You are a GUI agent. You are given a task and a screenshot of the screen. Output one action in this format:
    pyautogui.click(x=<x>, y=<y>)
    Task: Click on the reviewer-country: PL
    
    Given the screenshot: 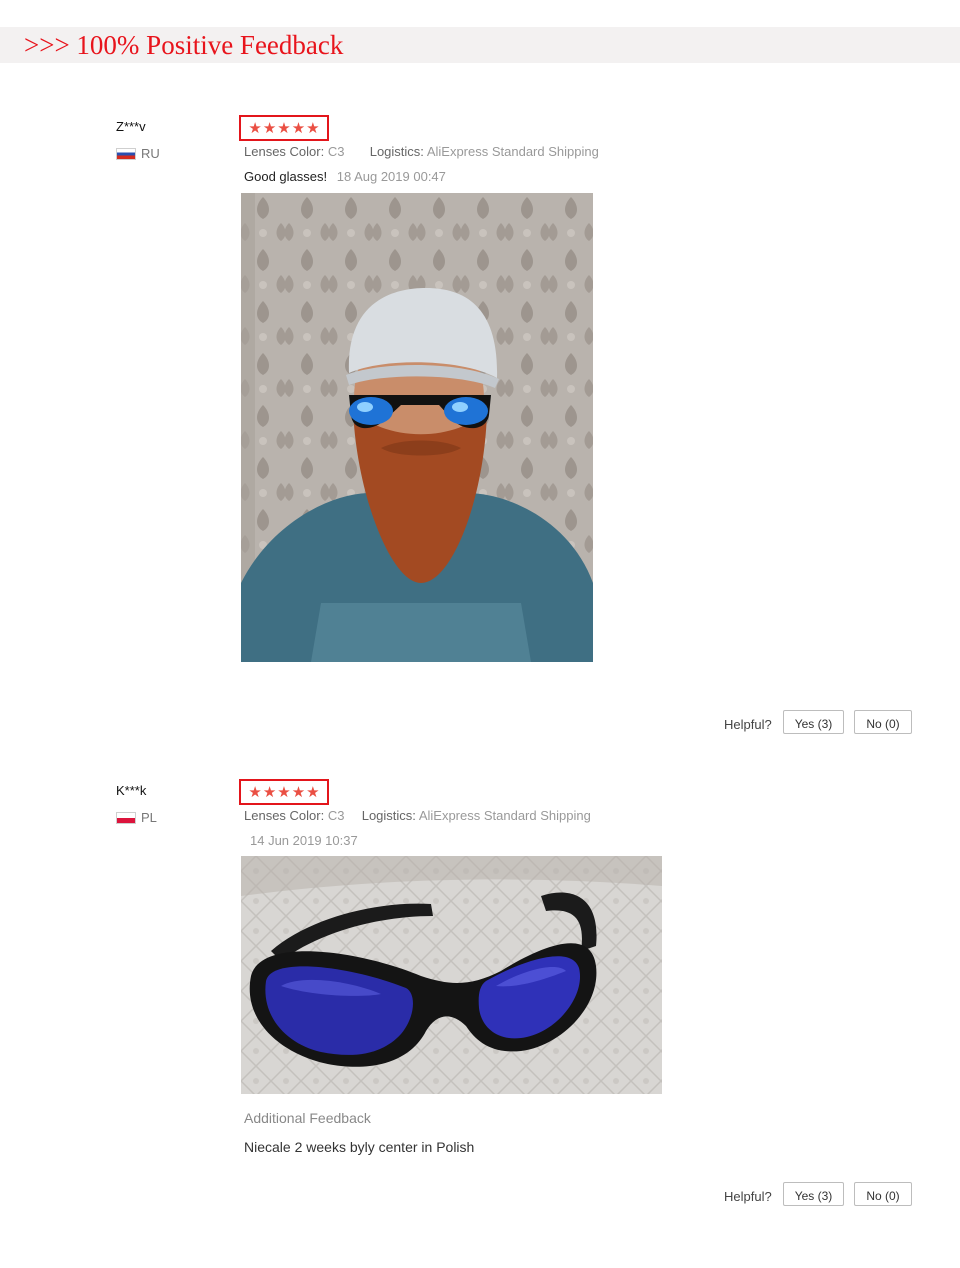 What is the action you would take?
    pyautogui.click(x=136, y=817)
    